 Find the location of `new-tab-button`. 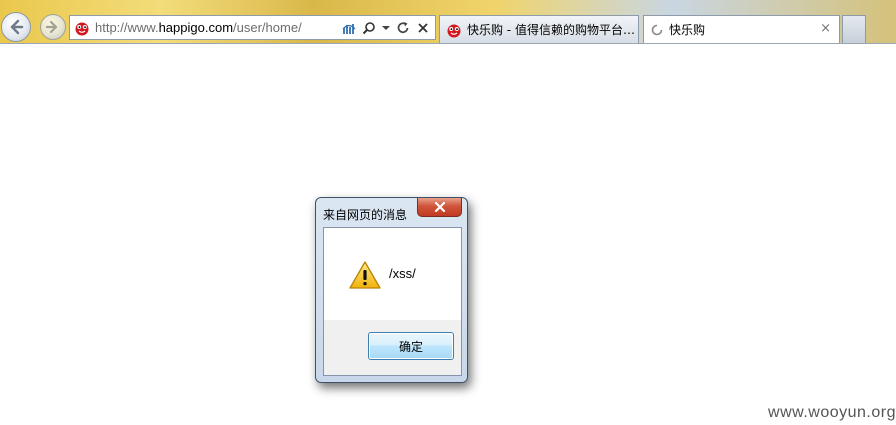

new-tab-button is located at coordinates (854, 29).